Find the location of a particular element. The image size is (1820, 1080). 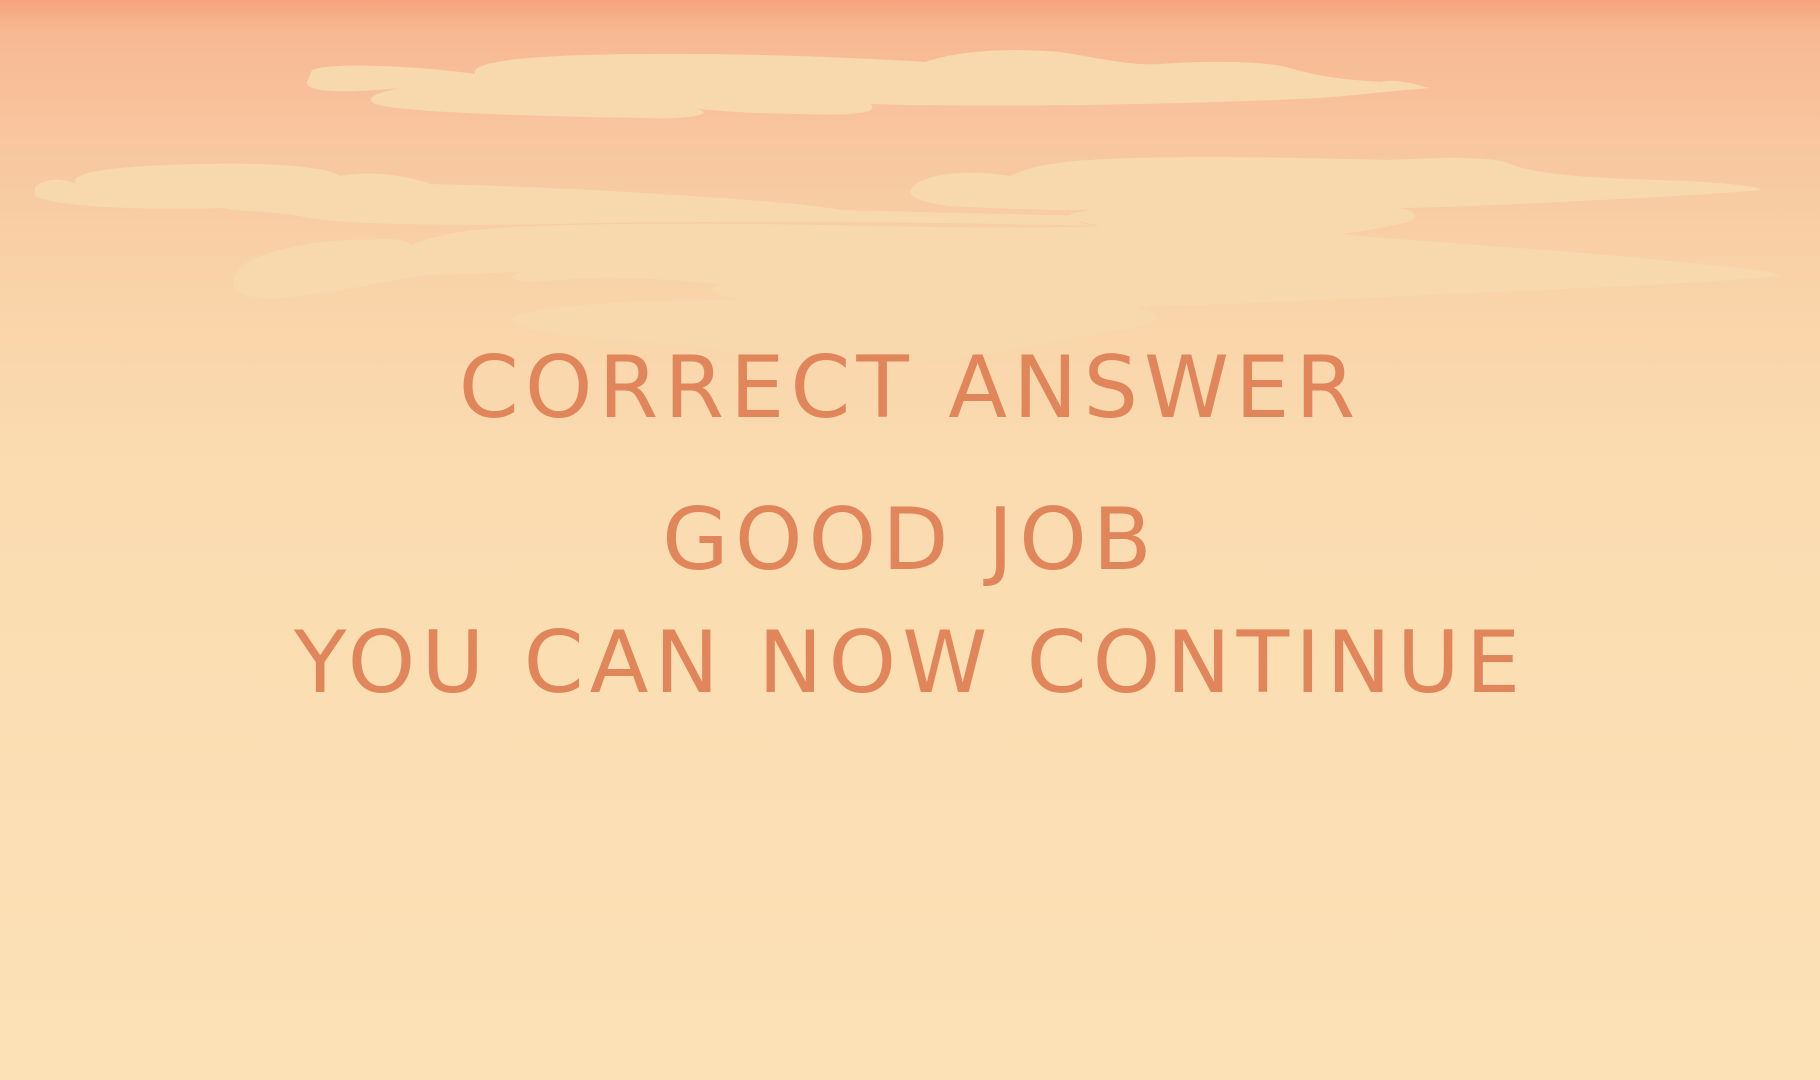

correct-answer-title: CORRECT ANSWER is located at coordinates (910, 388).